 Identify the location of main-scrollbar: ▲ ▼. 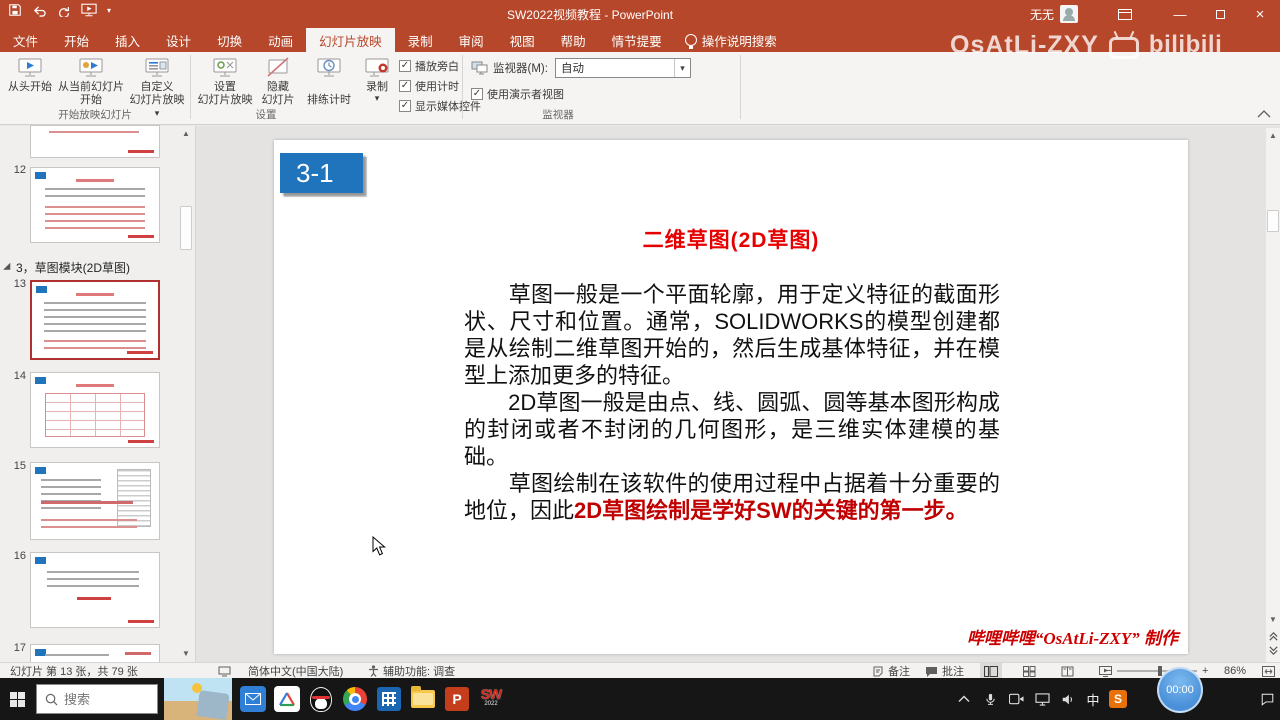
(1273, 395).